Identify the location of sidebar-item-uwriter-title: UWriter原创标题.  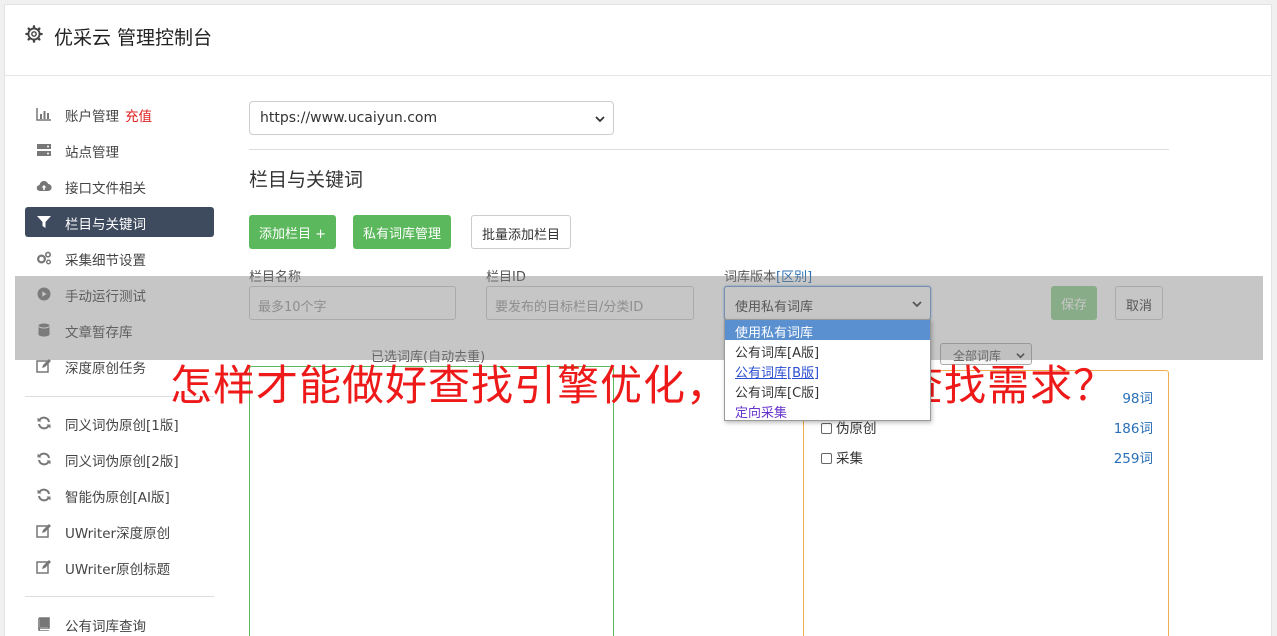
(119, 567).